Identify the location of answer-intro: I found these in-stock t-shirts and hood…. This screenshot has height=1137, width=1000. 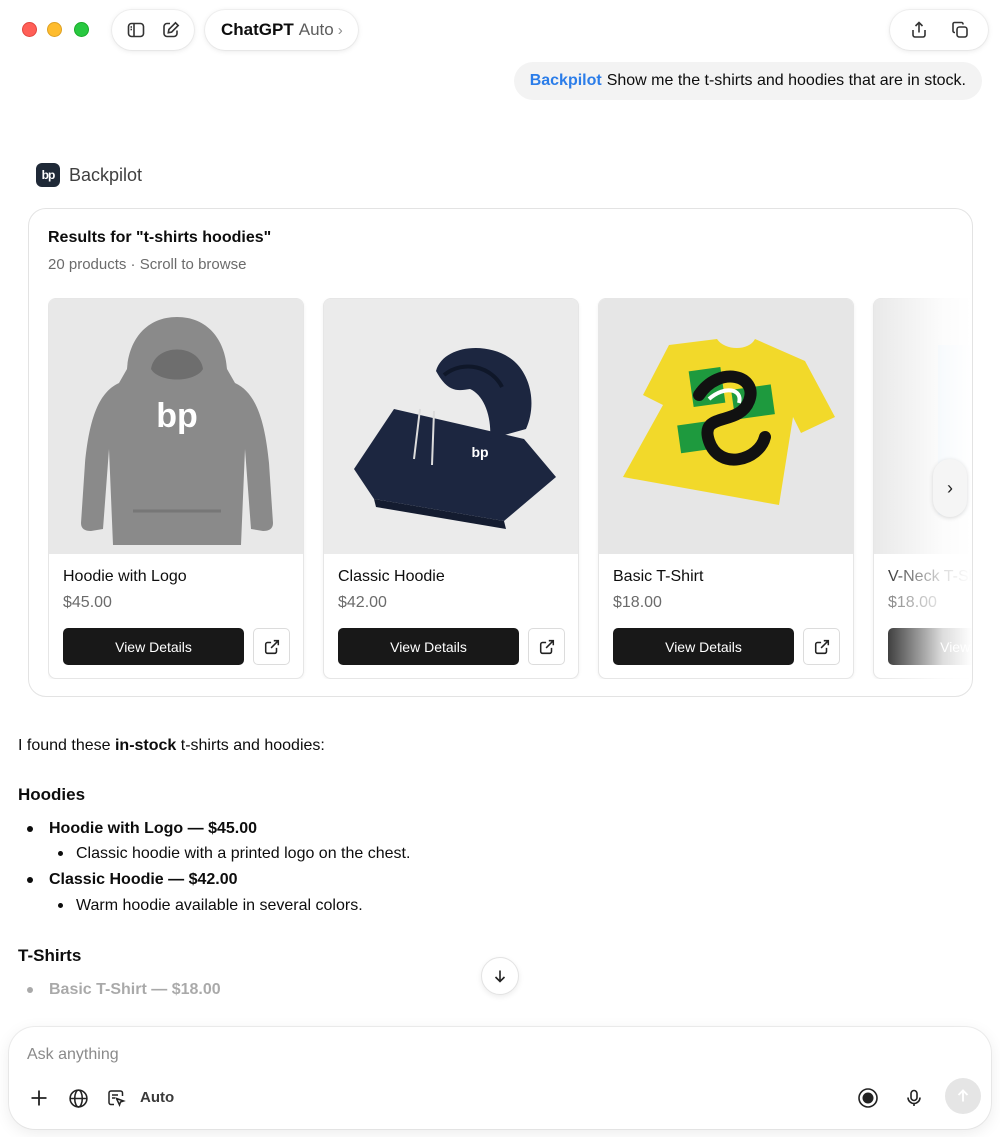
(488, 746).